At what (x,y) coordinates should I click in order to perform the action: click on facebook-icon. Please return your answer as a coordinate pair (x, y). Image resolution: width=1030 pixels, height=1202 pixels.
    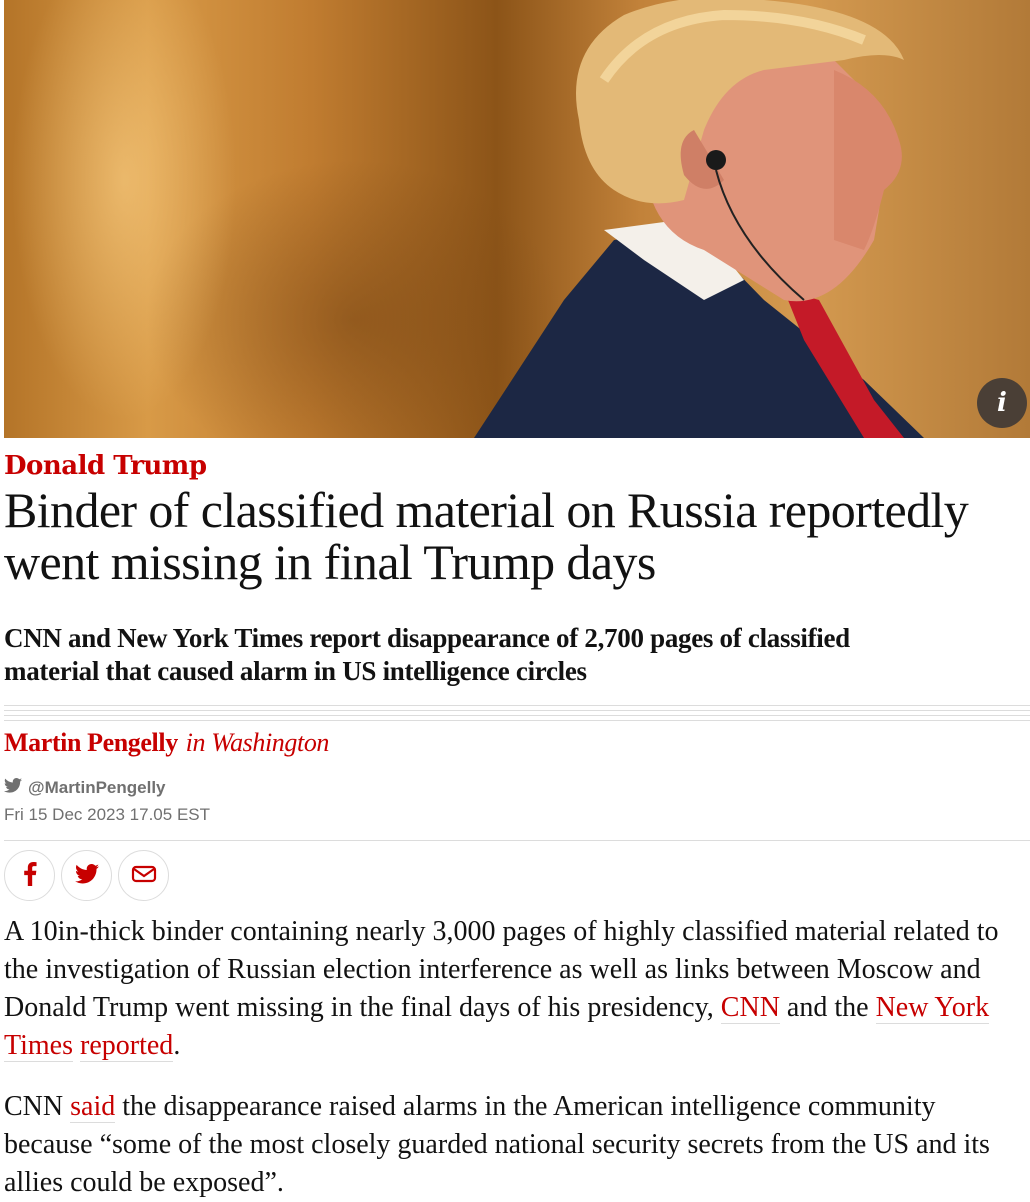
    Looking at the image, I should click on (30, 875).